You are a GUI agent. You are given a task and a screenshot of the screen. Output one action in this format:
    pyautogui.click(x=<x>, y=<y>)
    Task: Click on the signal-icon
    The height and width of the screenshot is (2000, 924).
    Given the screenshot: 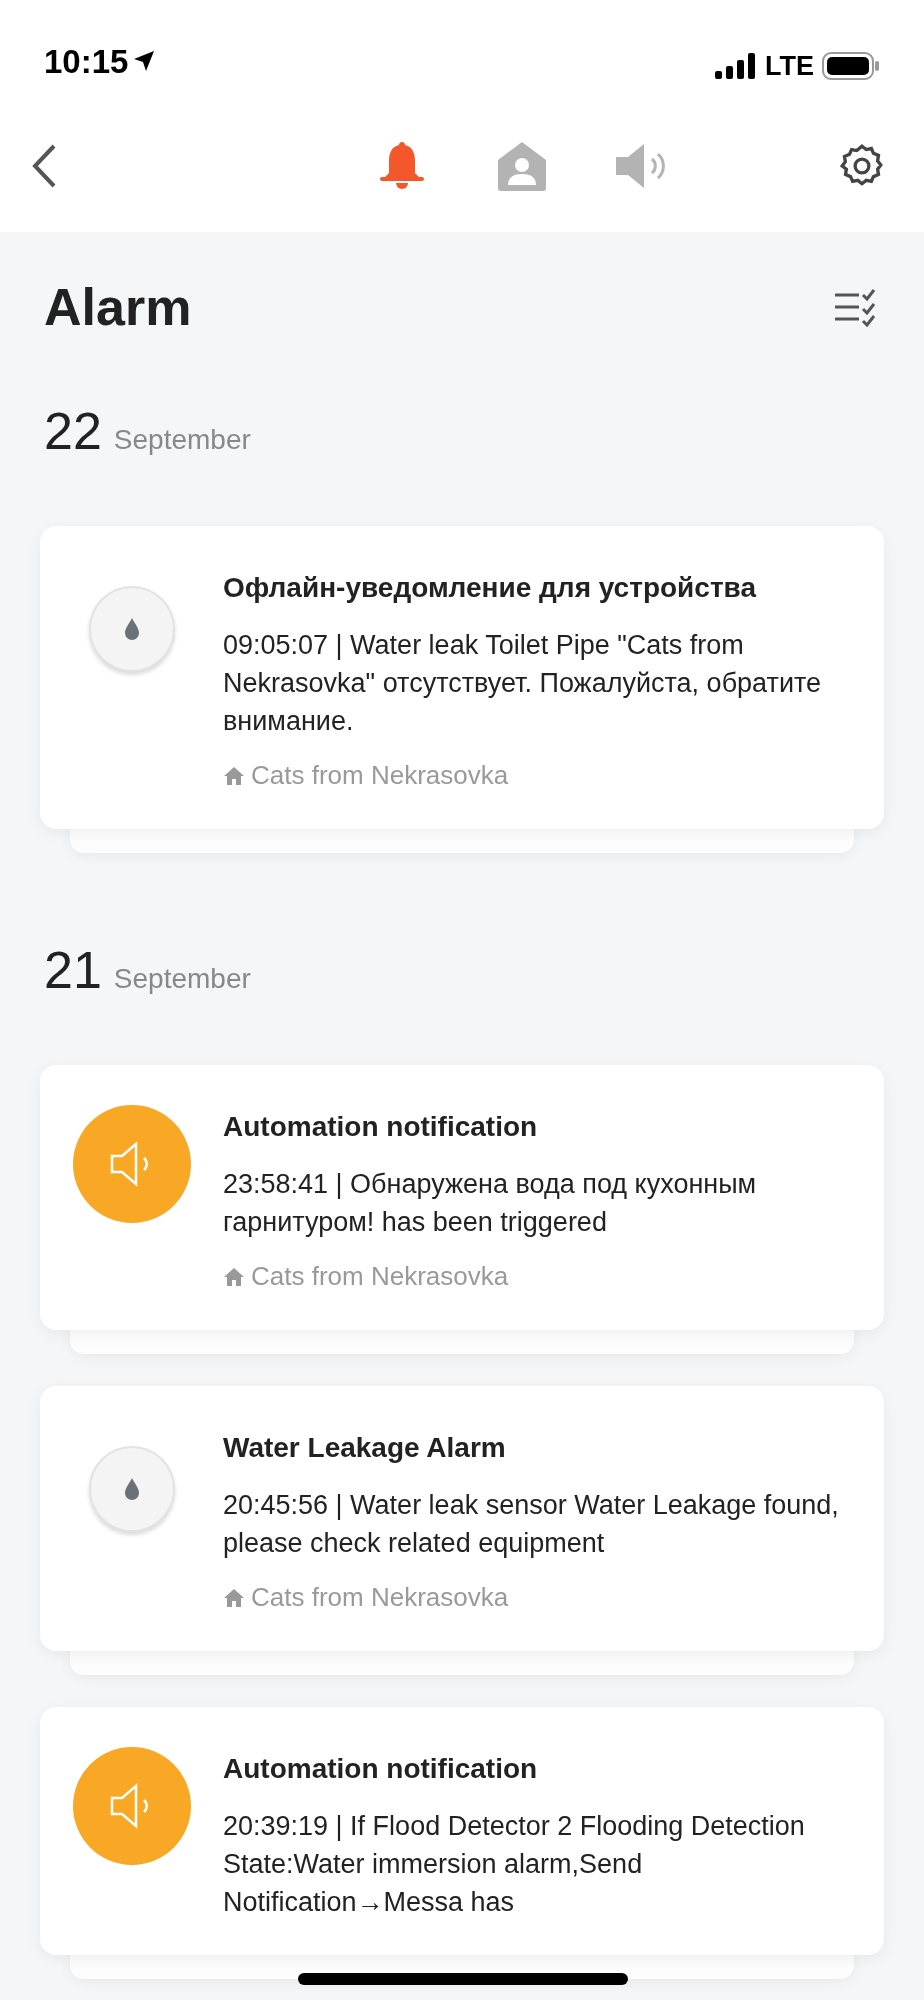 What is the action you would take?
    pyautogui.click(x=736, y=65)
    